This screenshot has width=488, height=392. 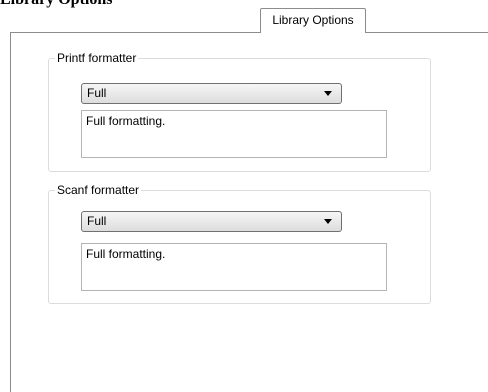 I want to click on scanf-formatter-select: Full, so click(x=211, y=221).